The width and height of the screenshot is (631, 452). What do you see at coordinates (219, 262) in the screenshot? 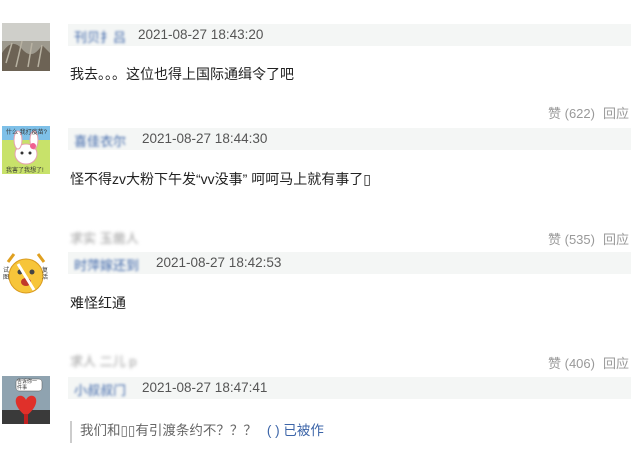
I see `comment-time: 2021-08-27 18:42:53` at bounding box center [219, 262].